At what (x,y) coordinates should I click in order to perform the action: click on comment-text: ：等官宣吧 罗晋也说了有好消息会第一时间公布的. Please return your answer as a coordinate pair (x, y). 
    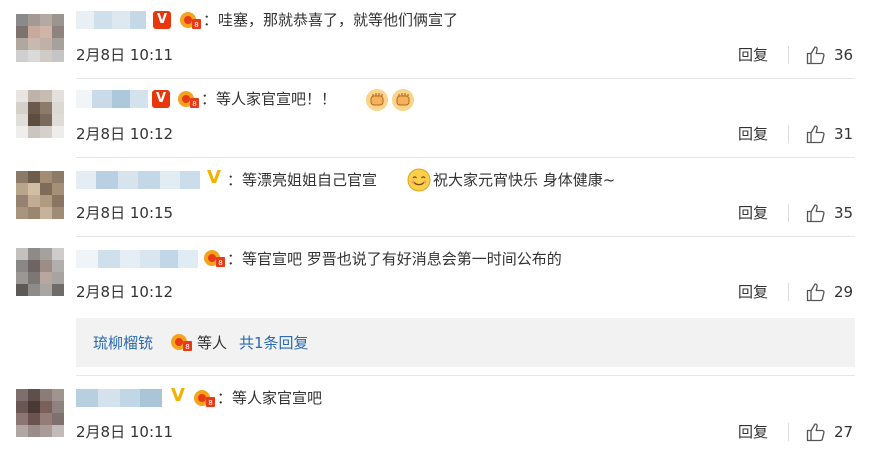
    Looking at the image, I should click on (394, 259).